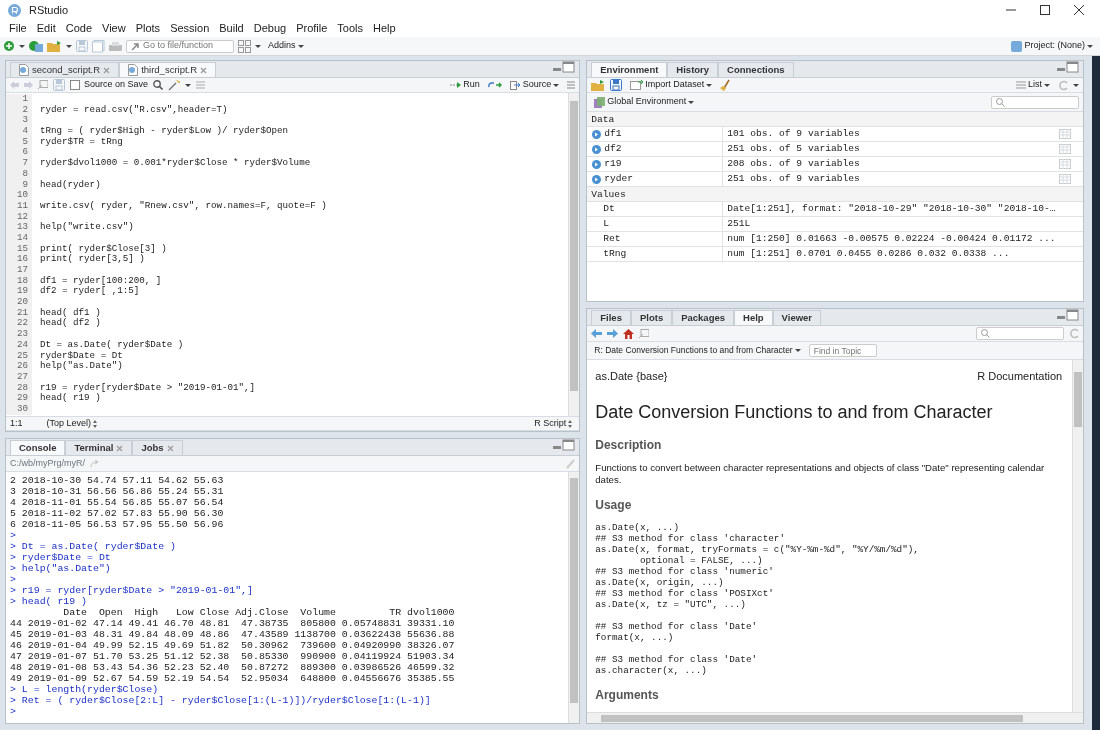 The width and height of the screenshot is (1100, 730). What do you see at coordinates (350, 28) in the screenshot?
I see `menu-item: Tools` at bounding box center [350, 28].